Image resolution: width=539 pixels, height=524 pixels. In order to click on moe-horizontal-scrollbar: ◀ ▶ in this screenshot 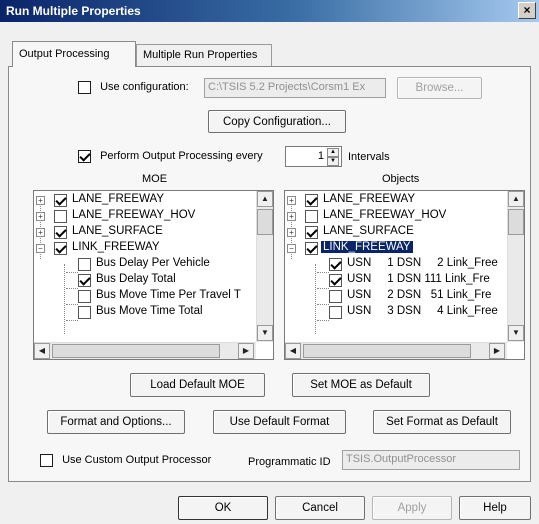, I will do `click(145, 350)`.